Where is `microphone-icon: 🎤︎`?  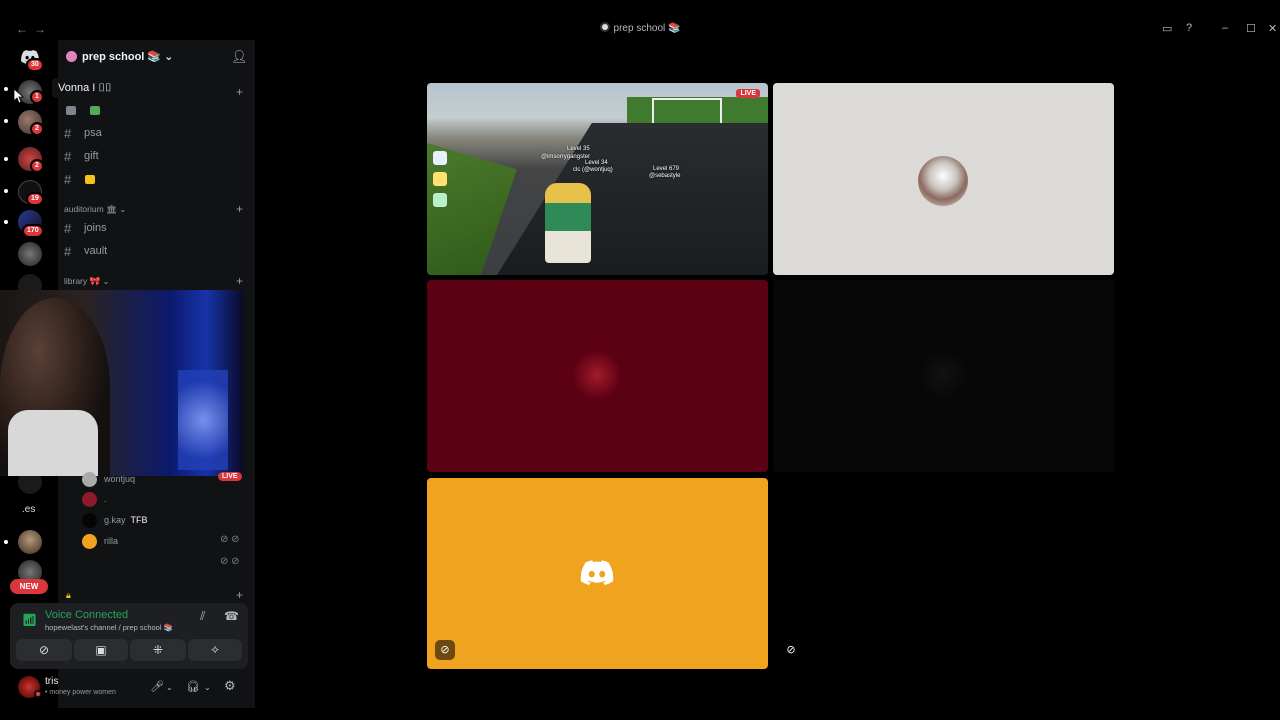 microphone-icon: 🎤︎ is located at coordinates (157, 686).